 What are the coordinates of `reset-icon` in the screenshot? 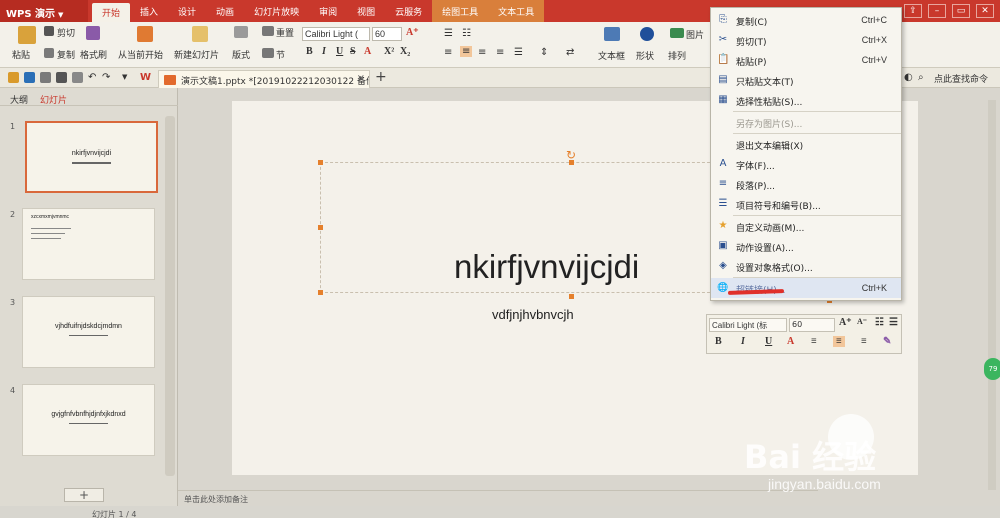 It's located at (268, 31).